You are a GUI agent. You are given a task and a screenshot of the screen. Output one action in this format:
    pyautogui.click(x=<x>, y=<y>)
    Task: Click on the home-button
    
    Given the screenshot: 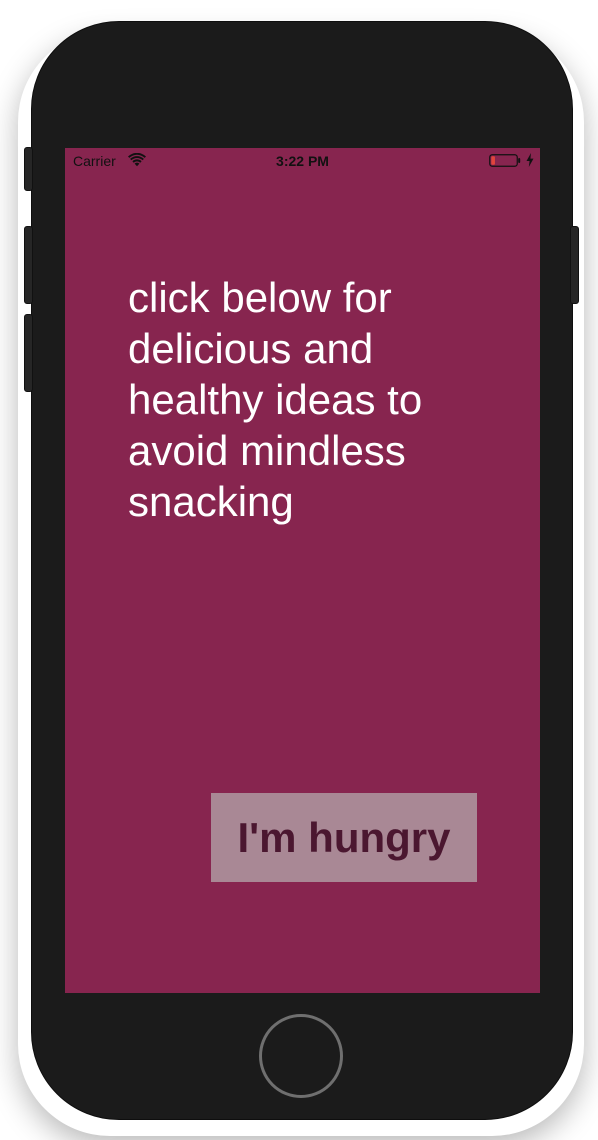 What is the action you would take?
    pyautogui.click(x=301, y=1056)
    